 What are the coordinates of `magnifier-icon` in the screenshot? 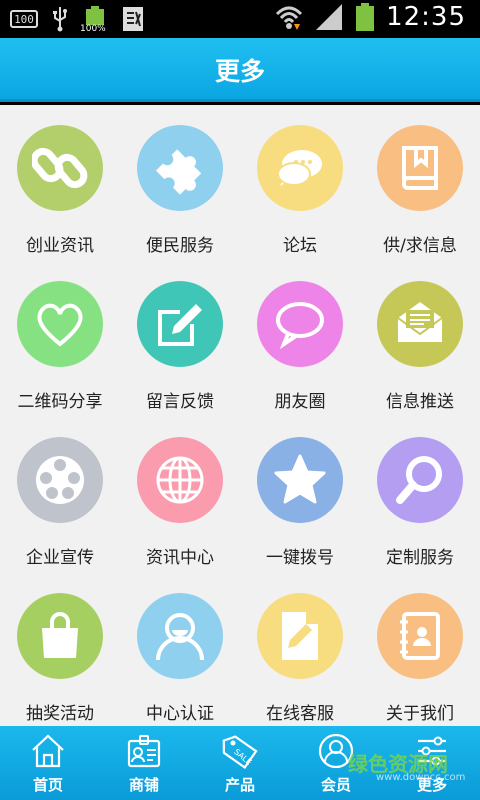 It's located at (420, 480).